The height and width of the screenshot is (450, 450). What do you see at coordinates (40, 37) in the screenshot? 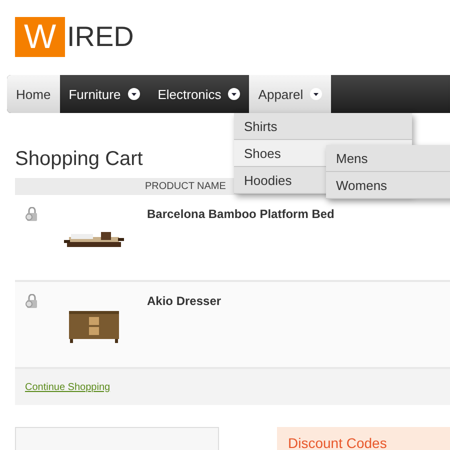
I see `logo-letter: W` at bounding box center [40, 37].